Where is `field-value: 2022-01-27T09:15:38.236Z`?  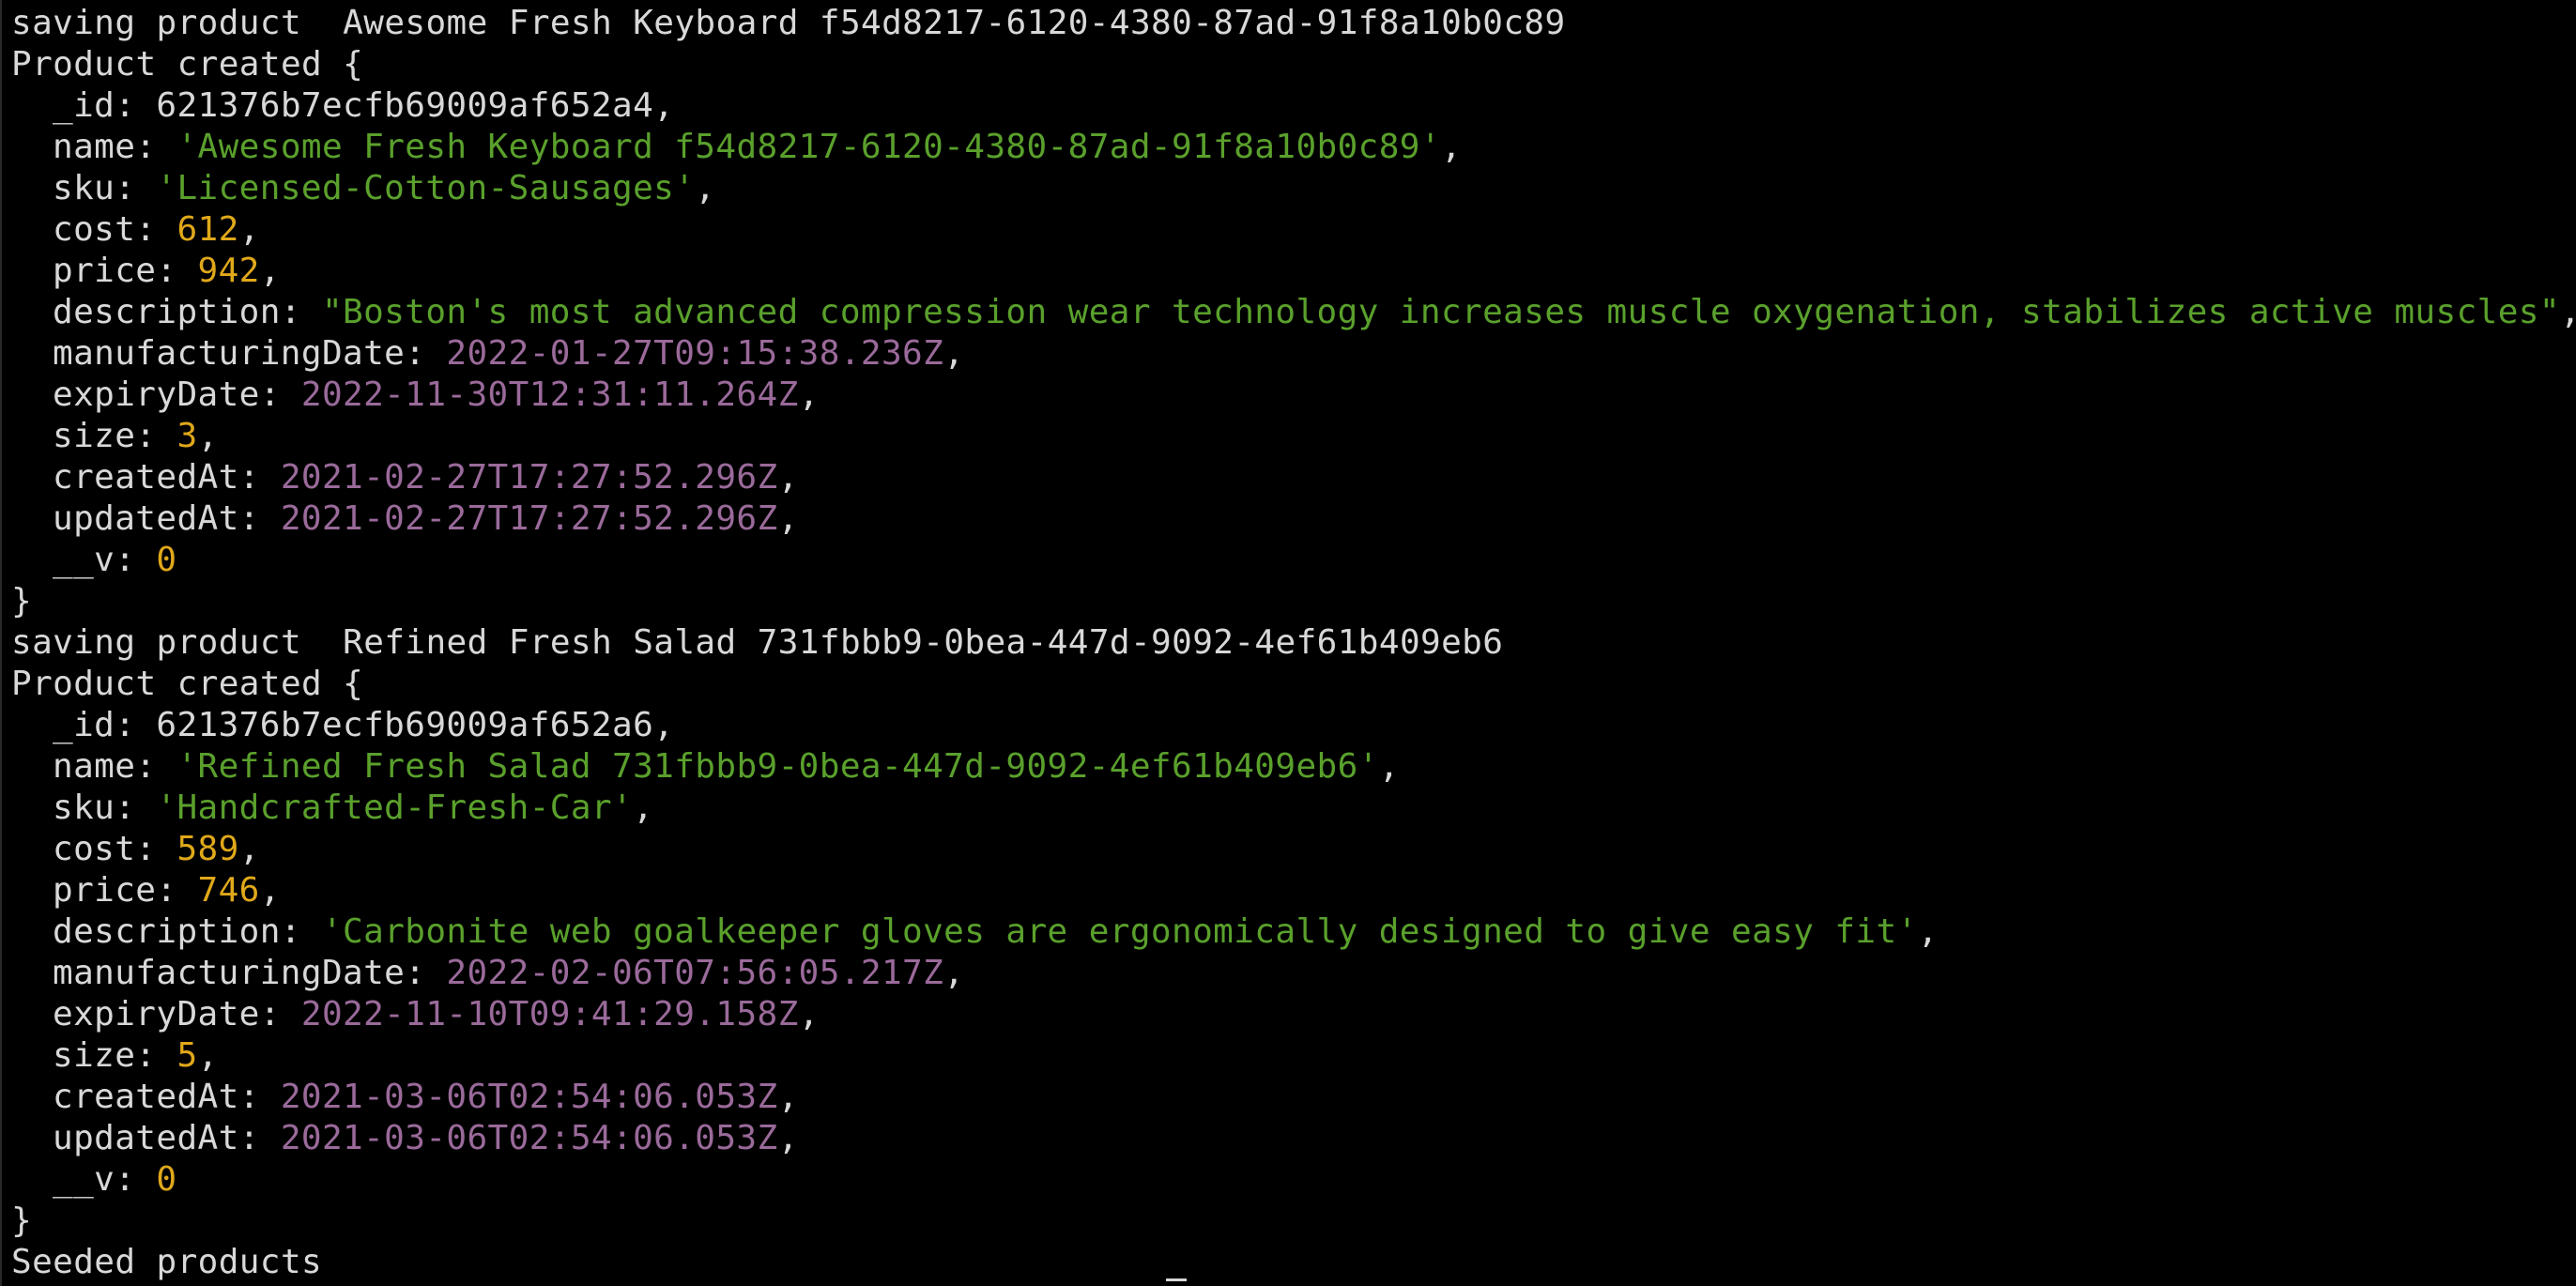 field-value: 2022-01-27T09:15:38.236Z is located at coordinates (695, 353).